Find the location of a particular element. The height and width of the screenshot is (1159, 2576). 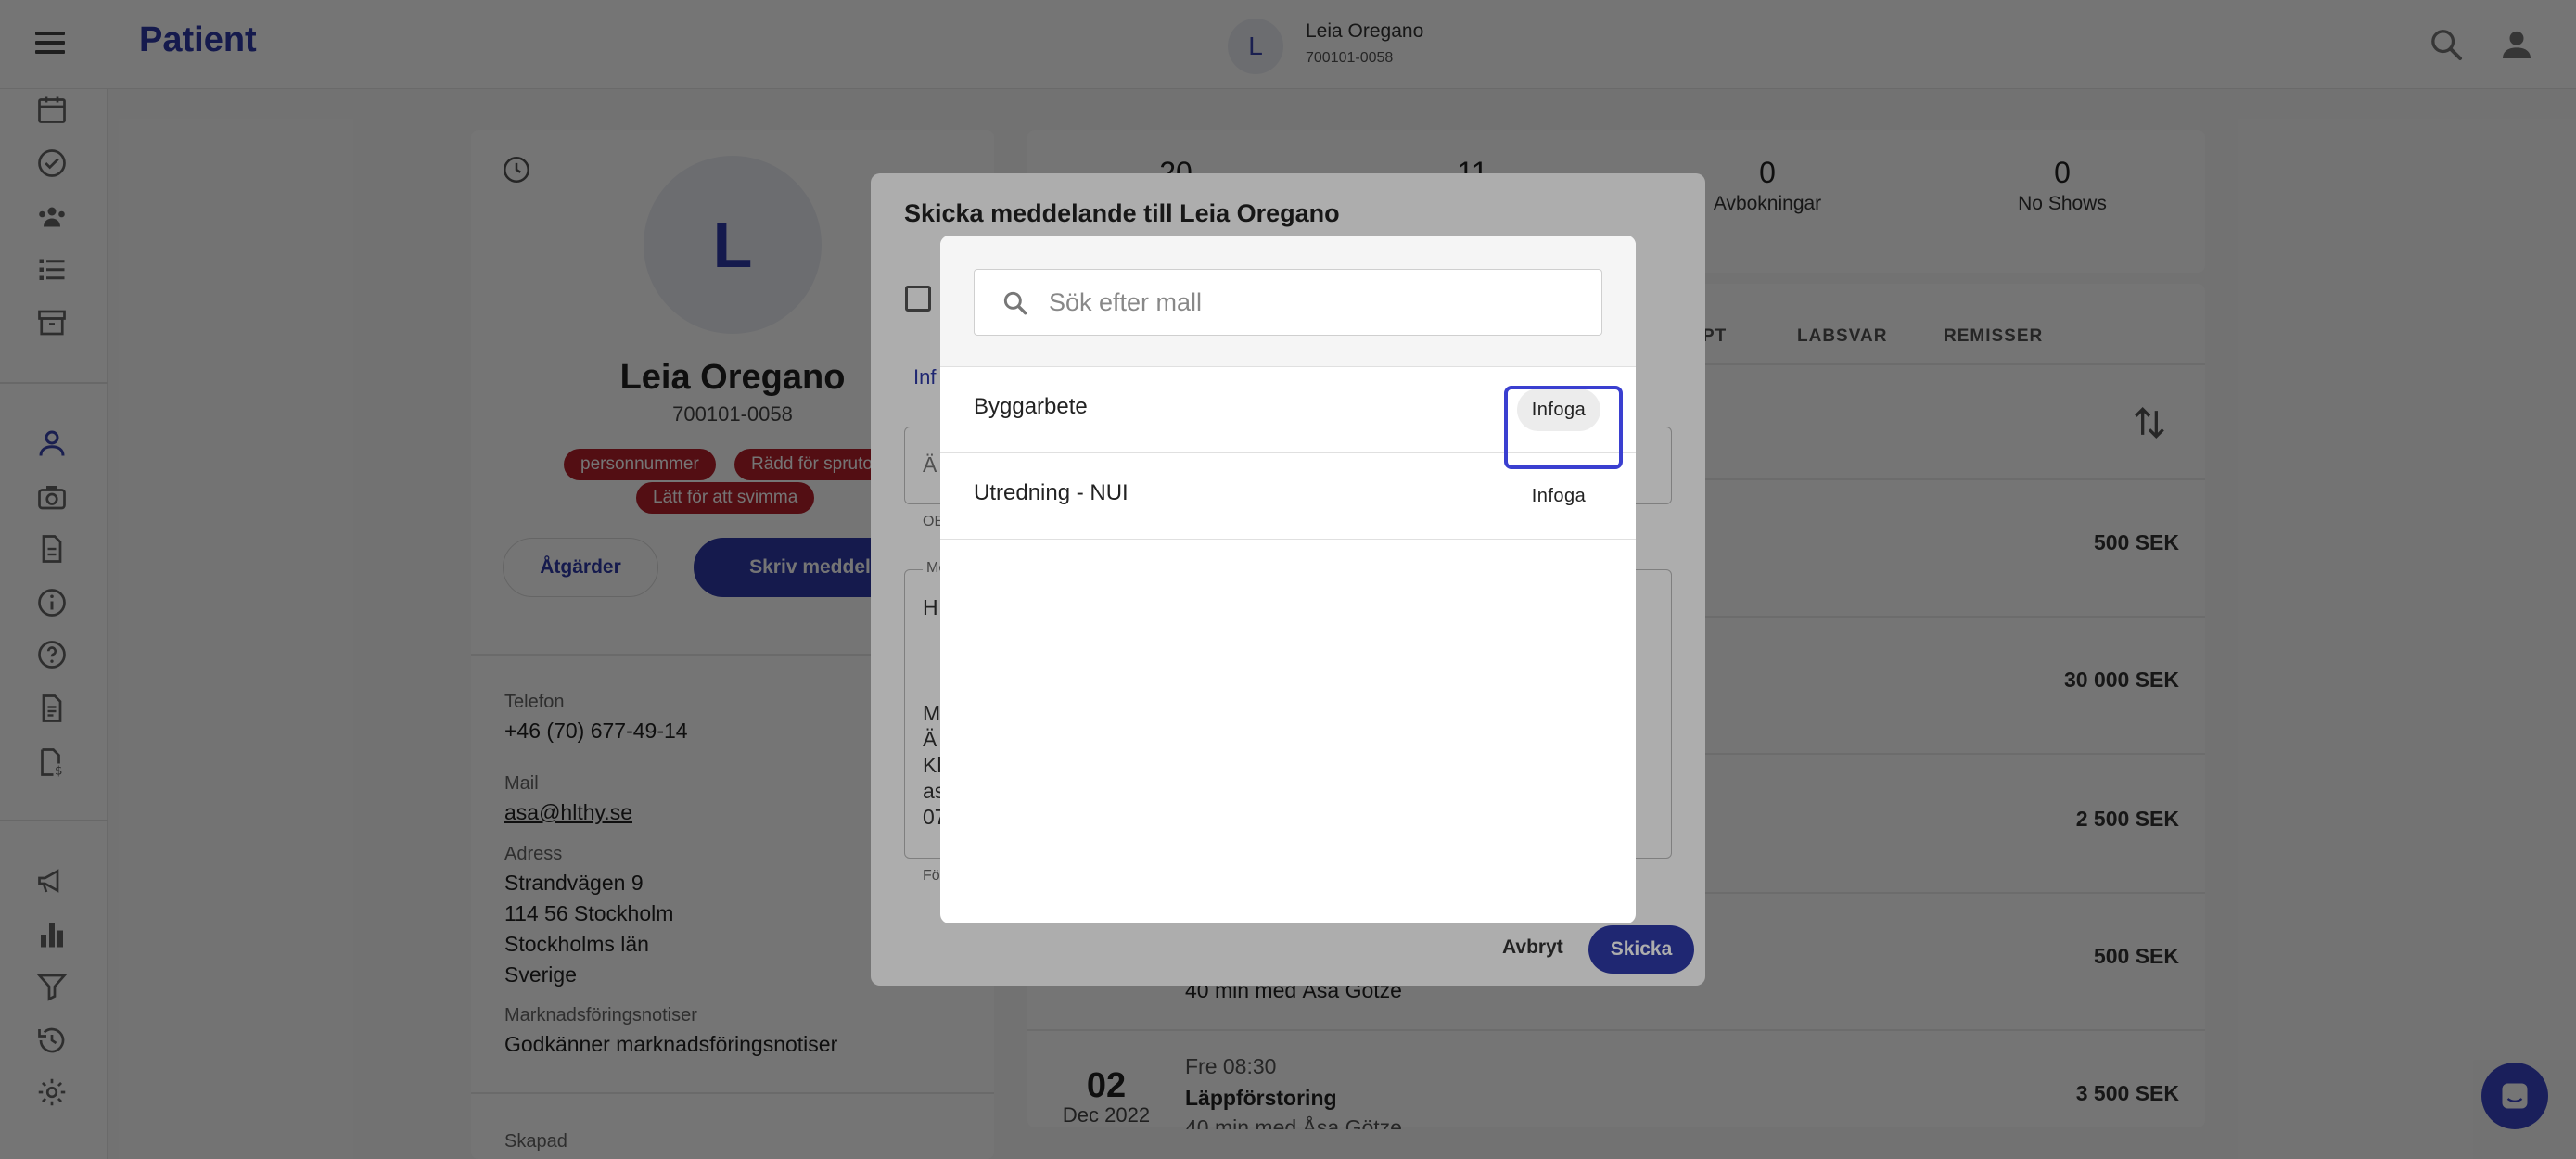

template-search-input is located at coordinates (1318, 302).